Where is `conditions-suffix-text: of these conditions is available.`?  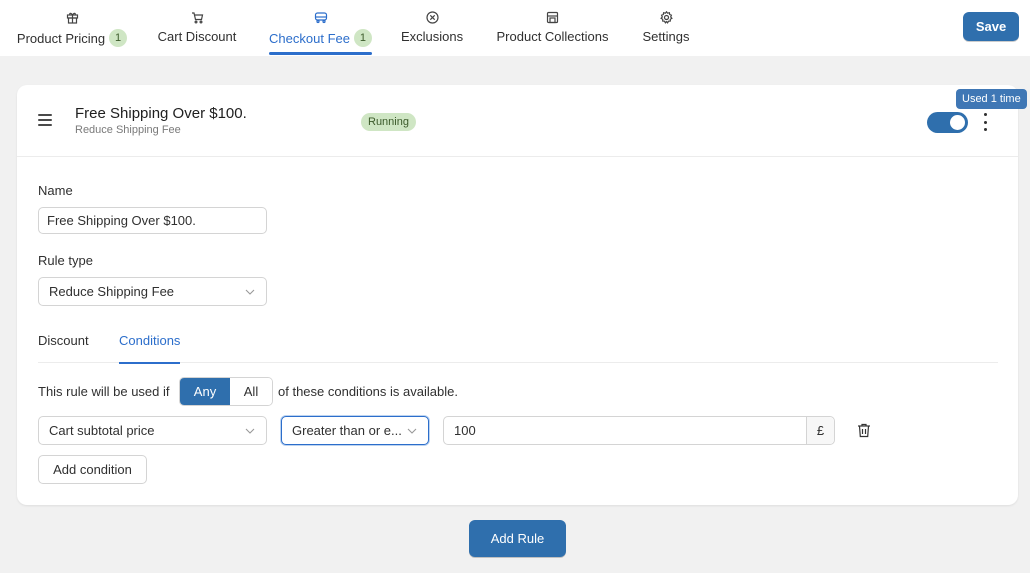 conditions-suffix-text: of these conditions is available. is located at coordinates (368, 391).